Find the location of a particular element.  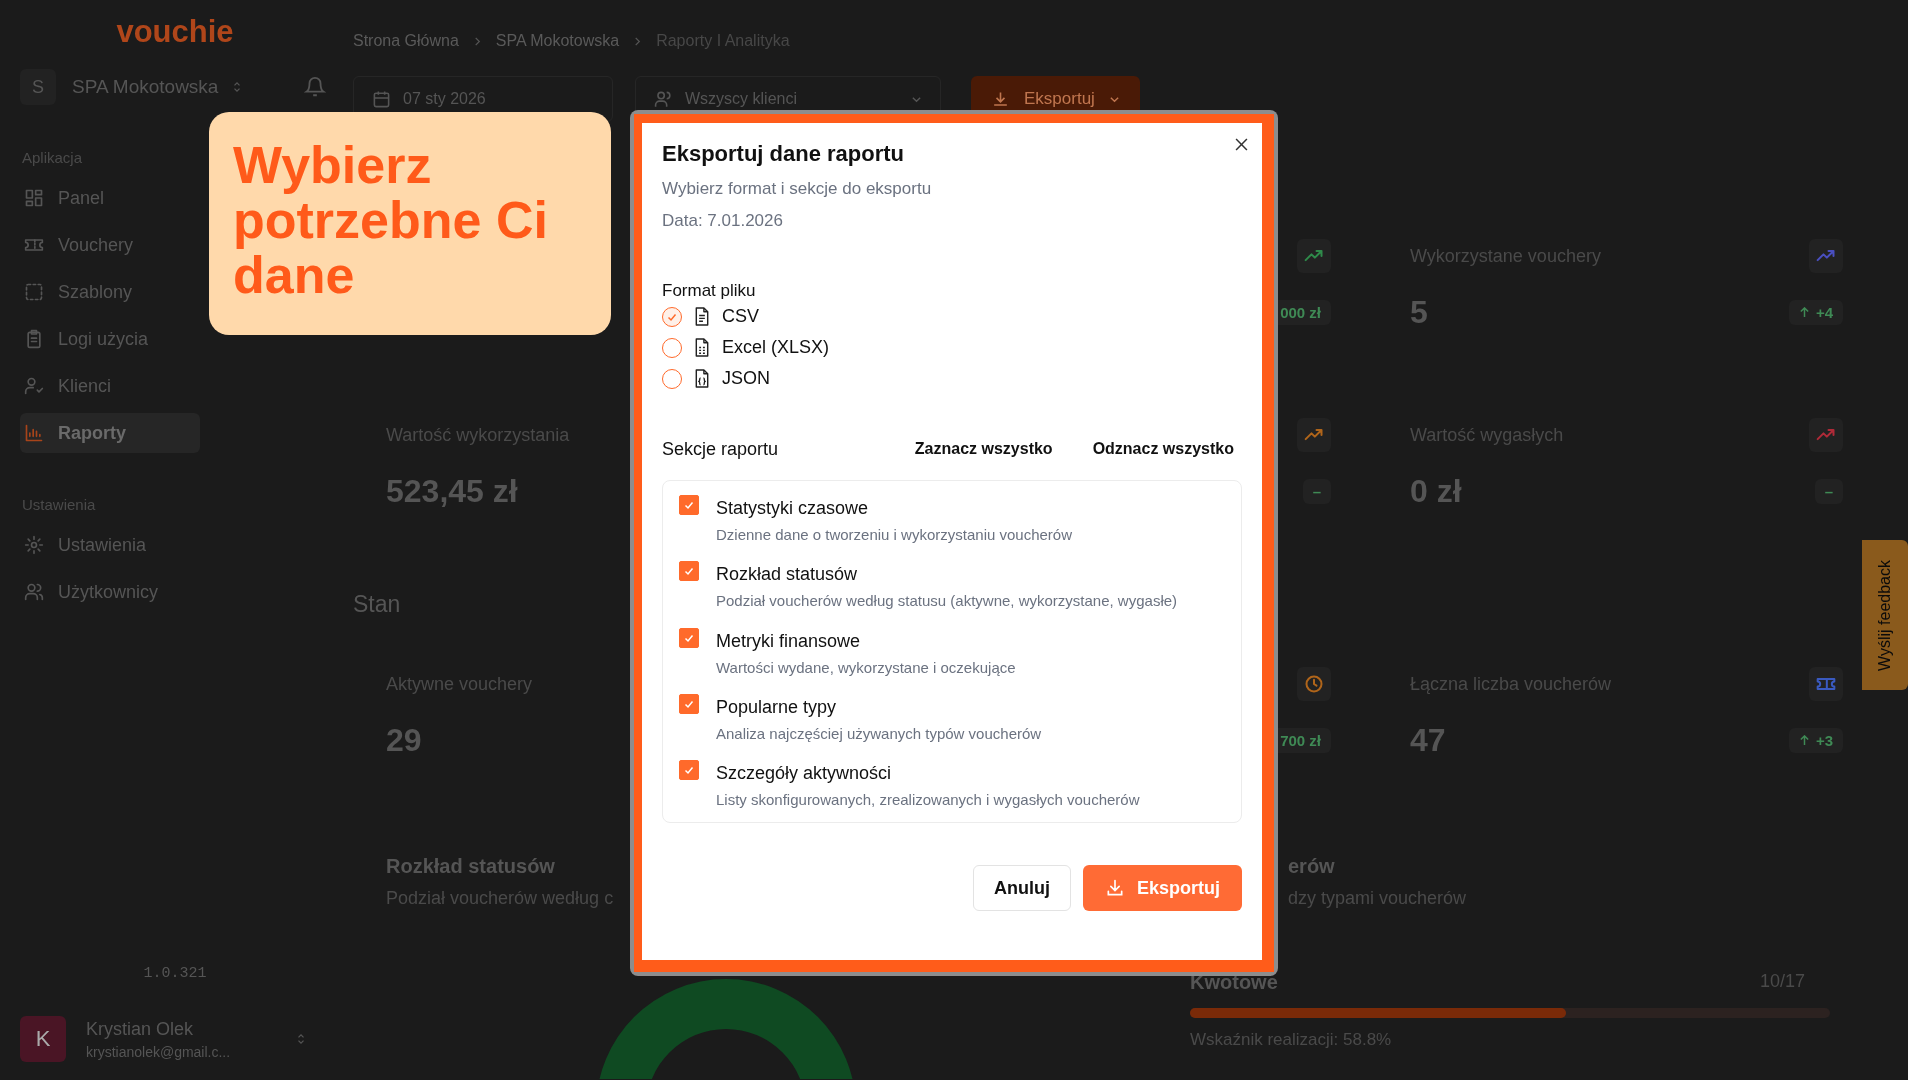

section-title: Rozkład statusów is located at coordinates (787, 575).